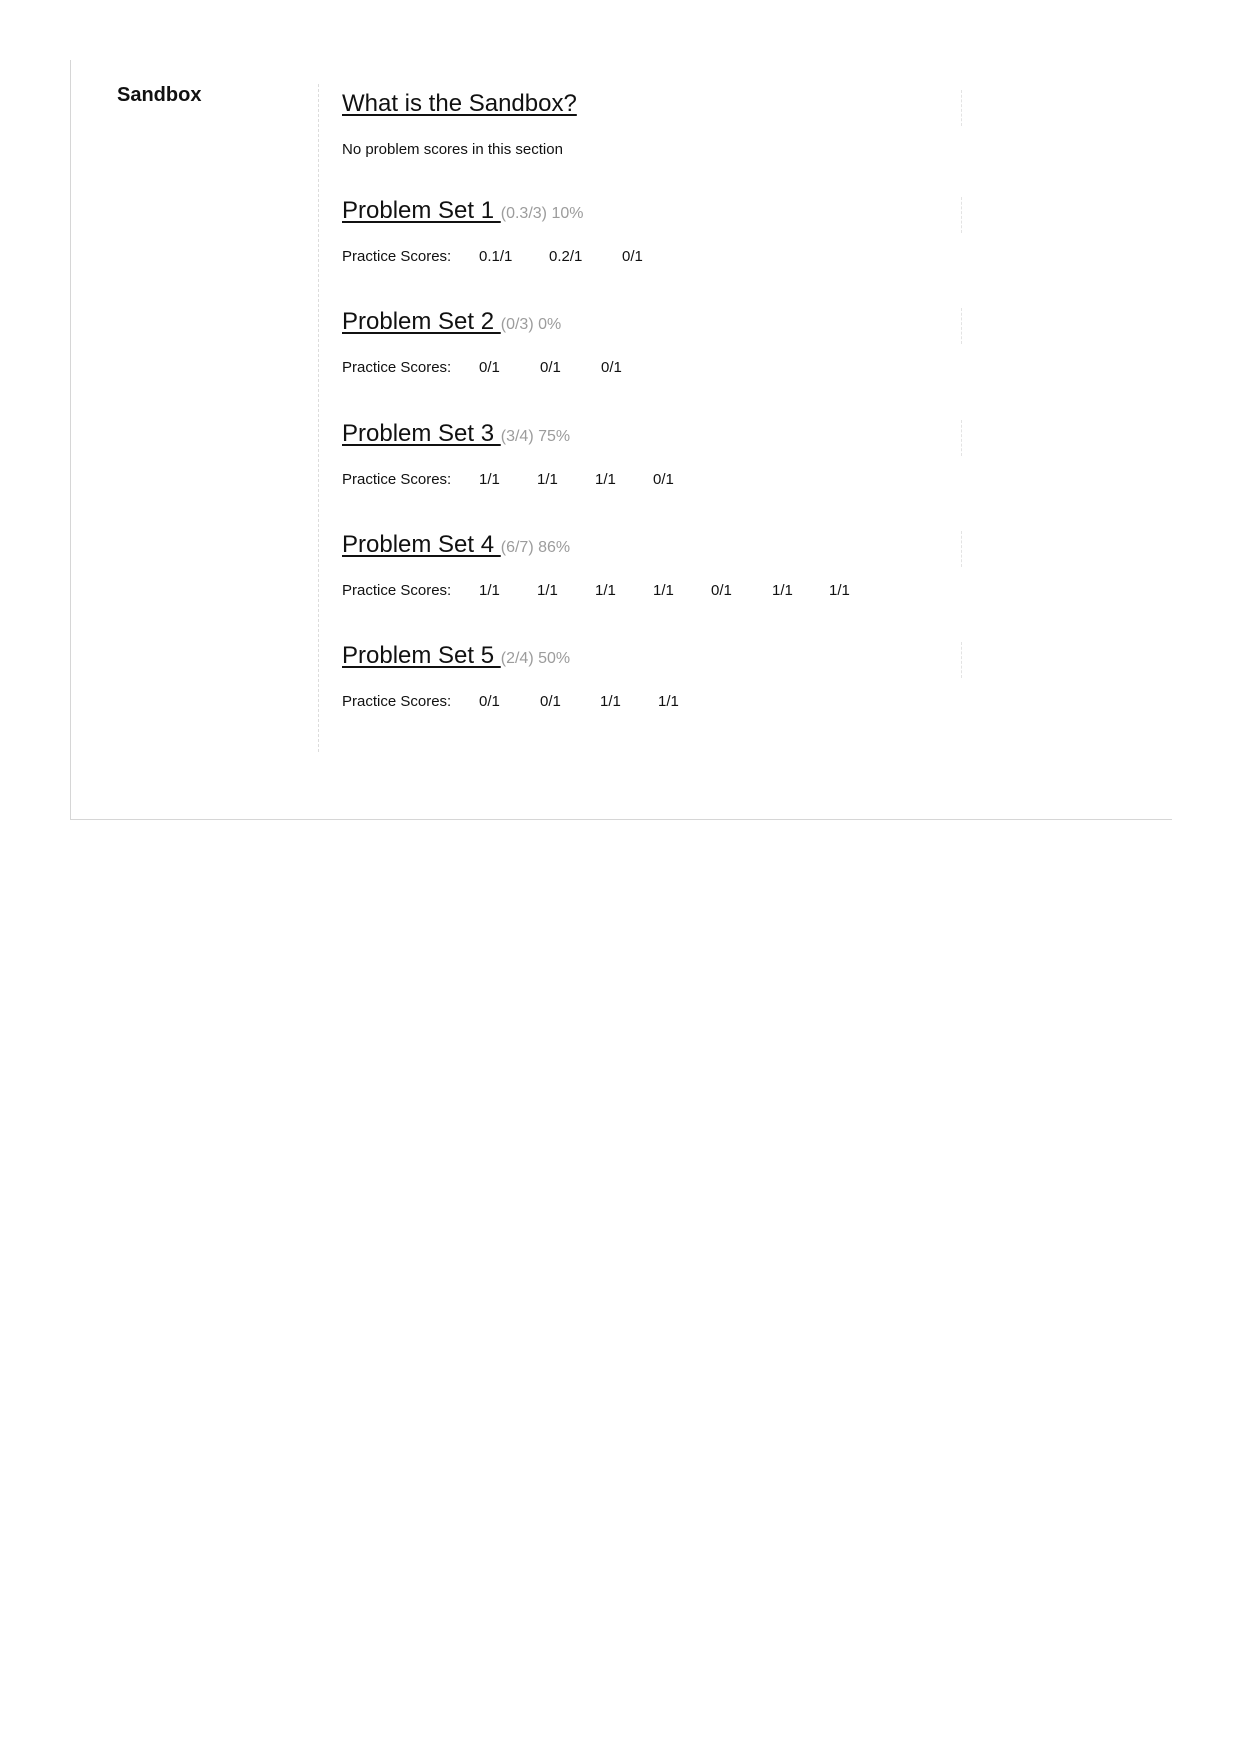  I want to click on practice-scores-row: Practice Scores: 0.1/1 0.2/1 0/1, so click(652, 258).